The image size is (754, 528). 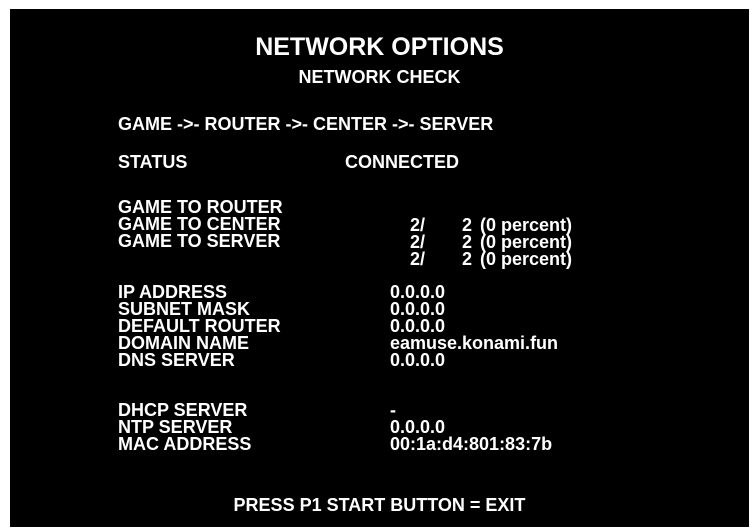 What do you see at coordinates (185, 444) in the screenshot?
I see `mac-address-label: MAC ADDRESS` at bounding box center [185, 444].